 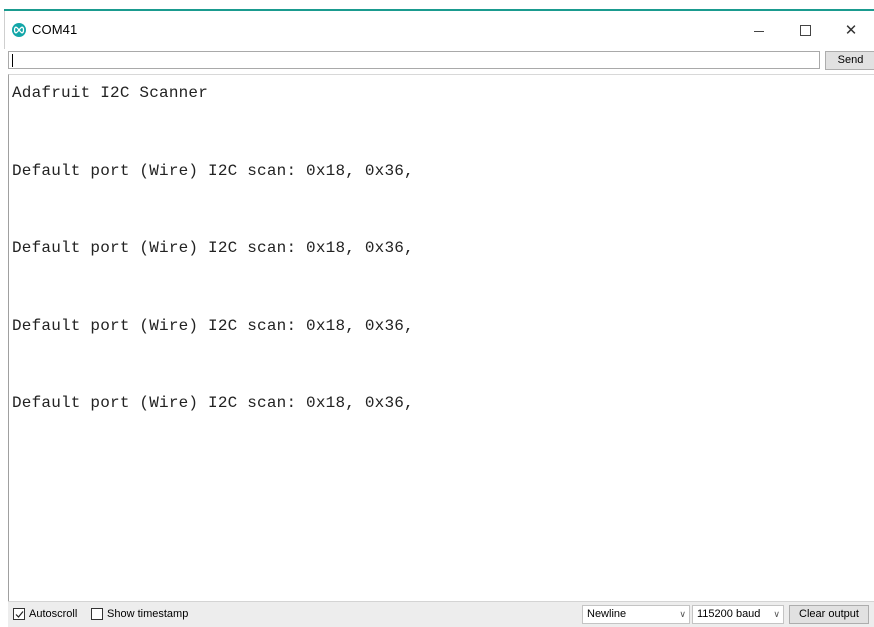 What do you see at coordinates (607, 614) in the screenshot?
I see `line-ending-value: Newline` at bounding box center [607, 614].